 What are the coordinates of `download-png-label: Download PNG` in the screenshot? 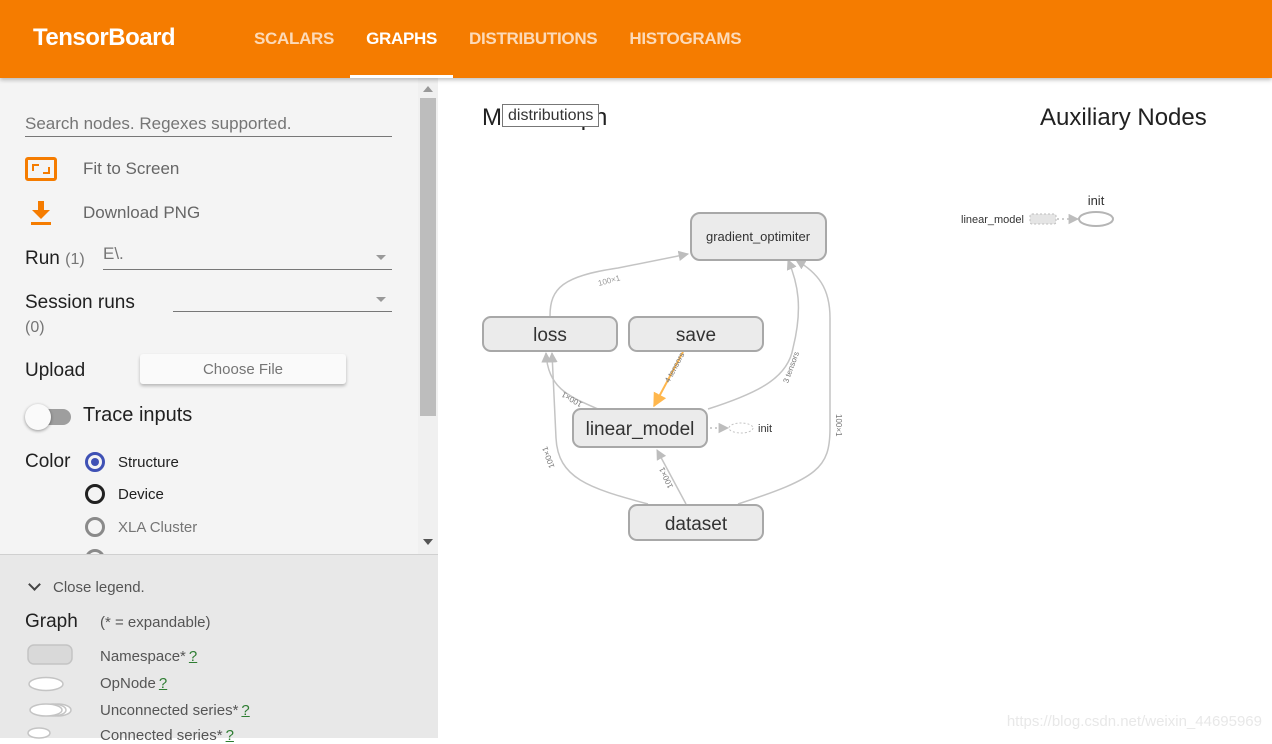 It's located at (142, 212).